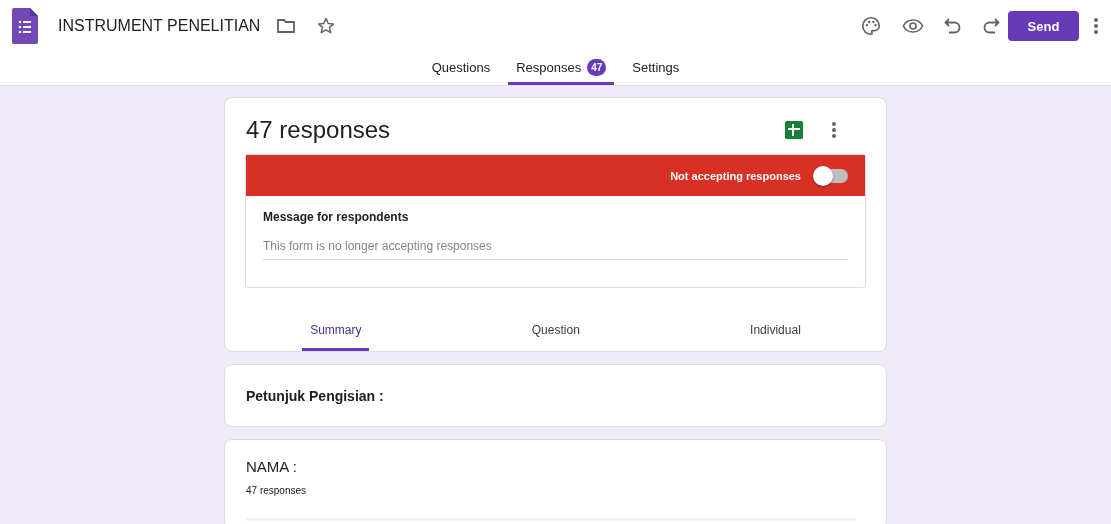 The height and width of the screenshot is (524, 1111). Describe the element at coordinates (794, 130) in the screenshot. I see `spreadsheet-icon` at that location.